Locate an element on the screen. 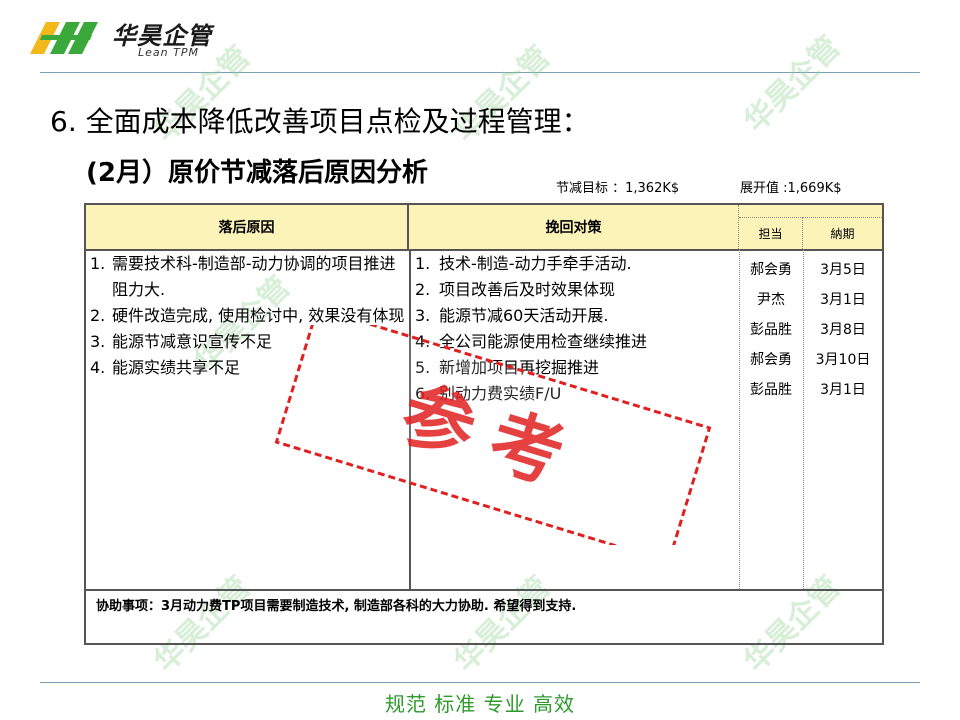 Image resolution: width=960 pixels, height=720 pixels. list-item: 6. 别动力费实绩F/U is located at coordinates (575, 394).